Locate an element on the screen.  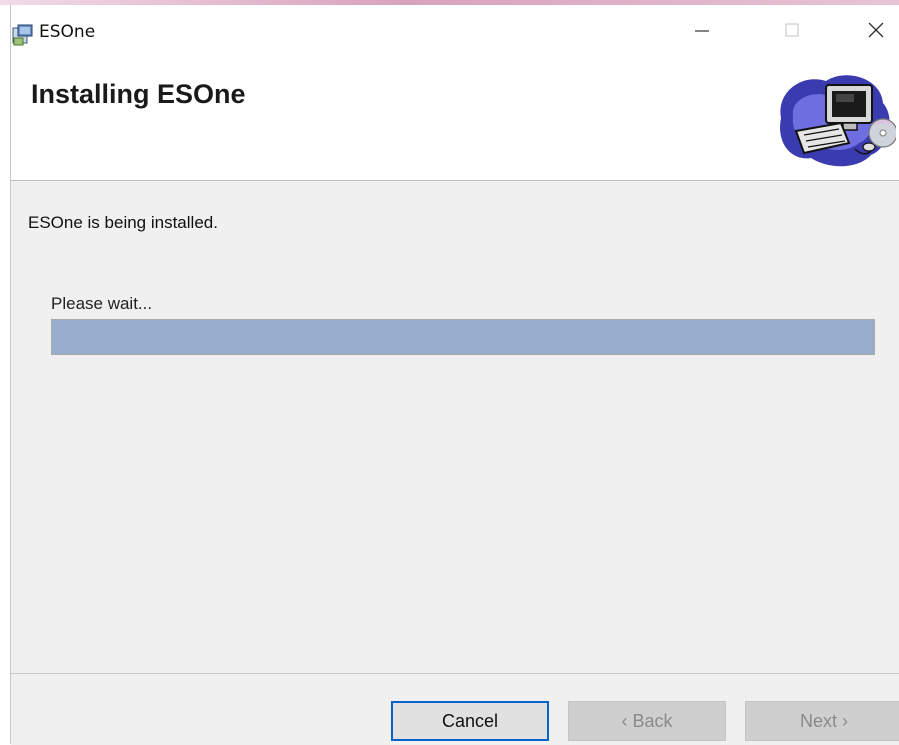
install-progress-bar is located at coordinates (463, 337).